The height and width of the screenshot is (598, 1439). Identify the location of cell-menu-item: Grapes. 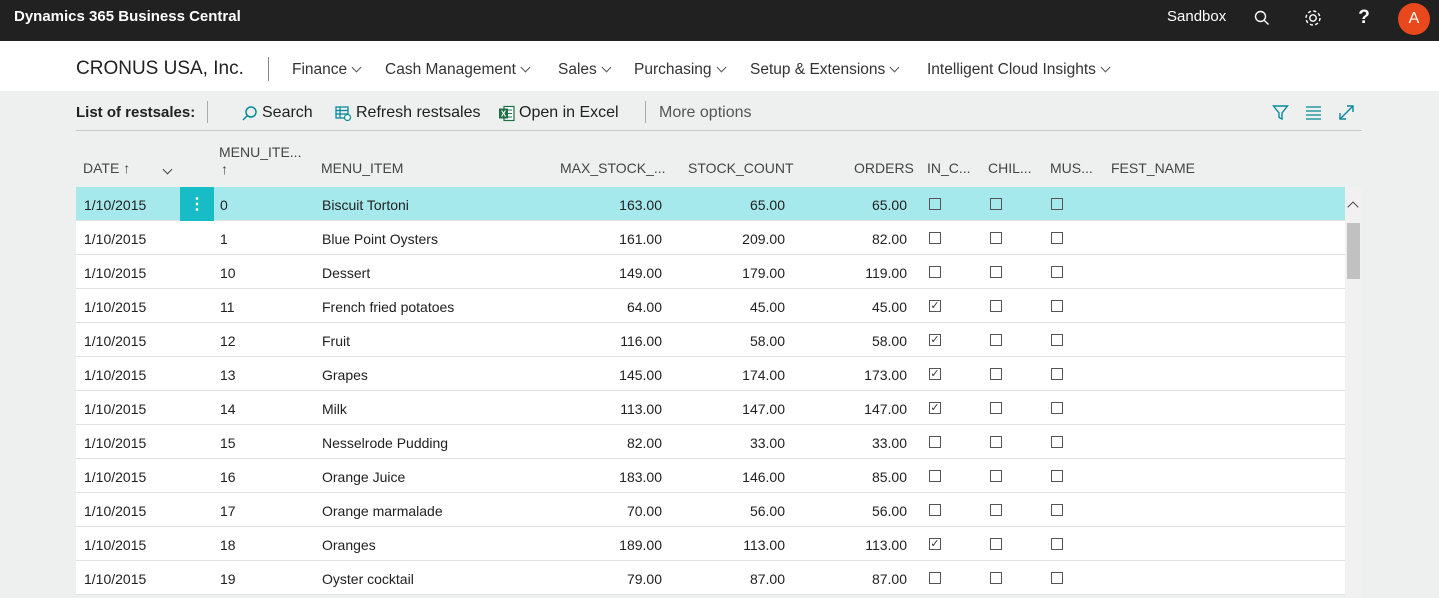
(345, 375).